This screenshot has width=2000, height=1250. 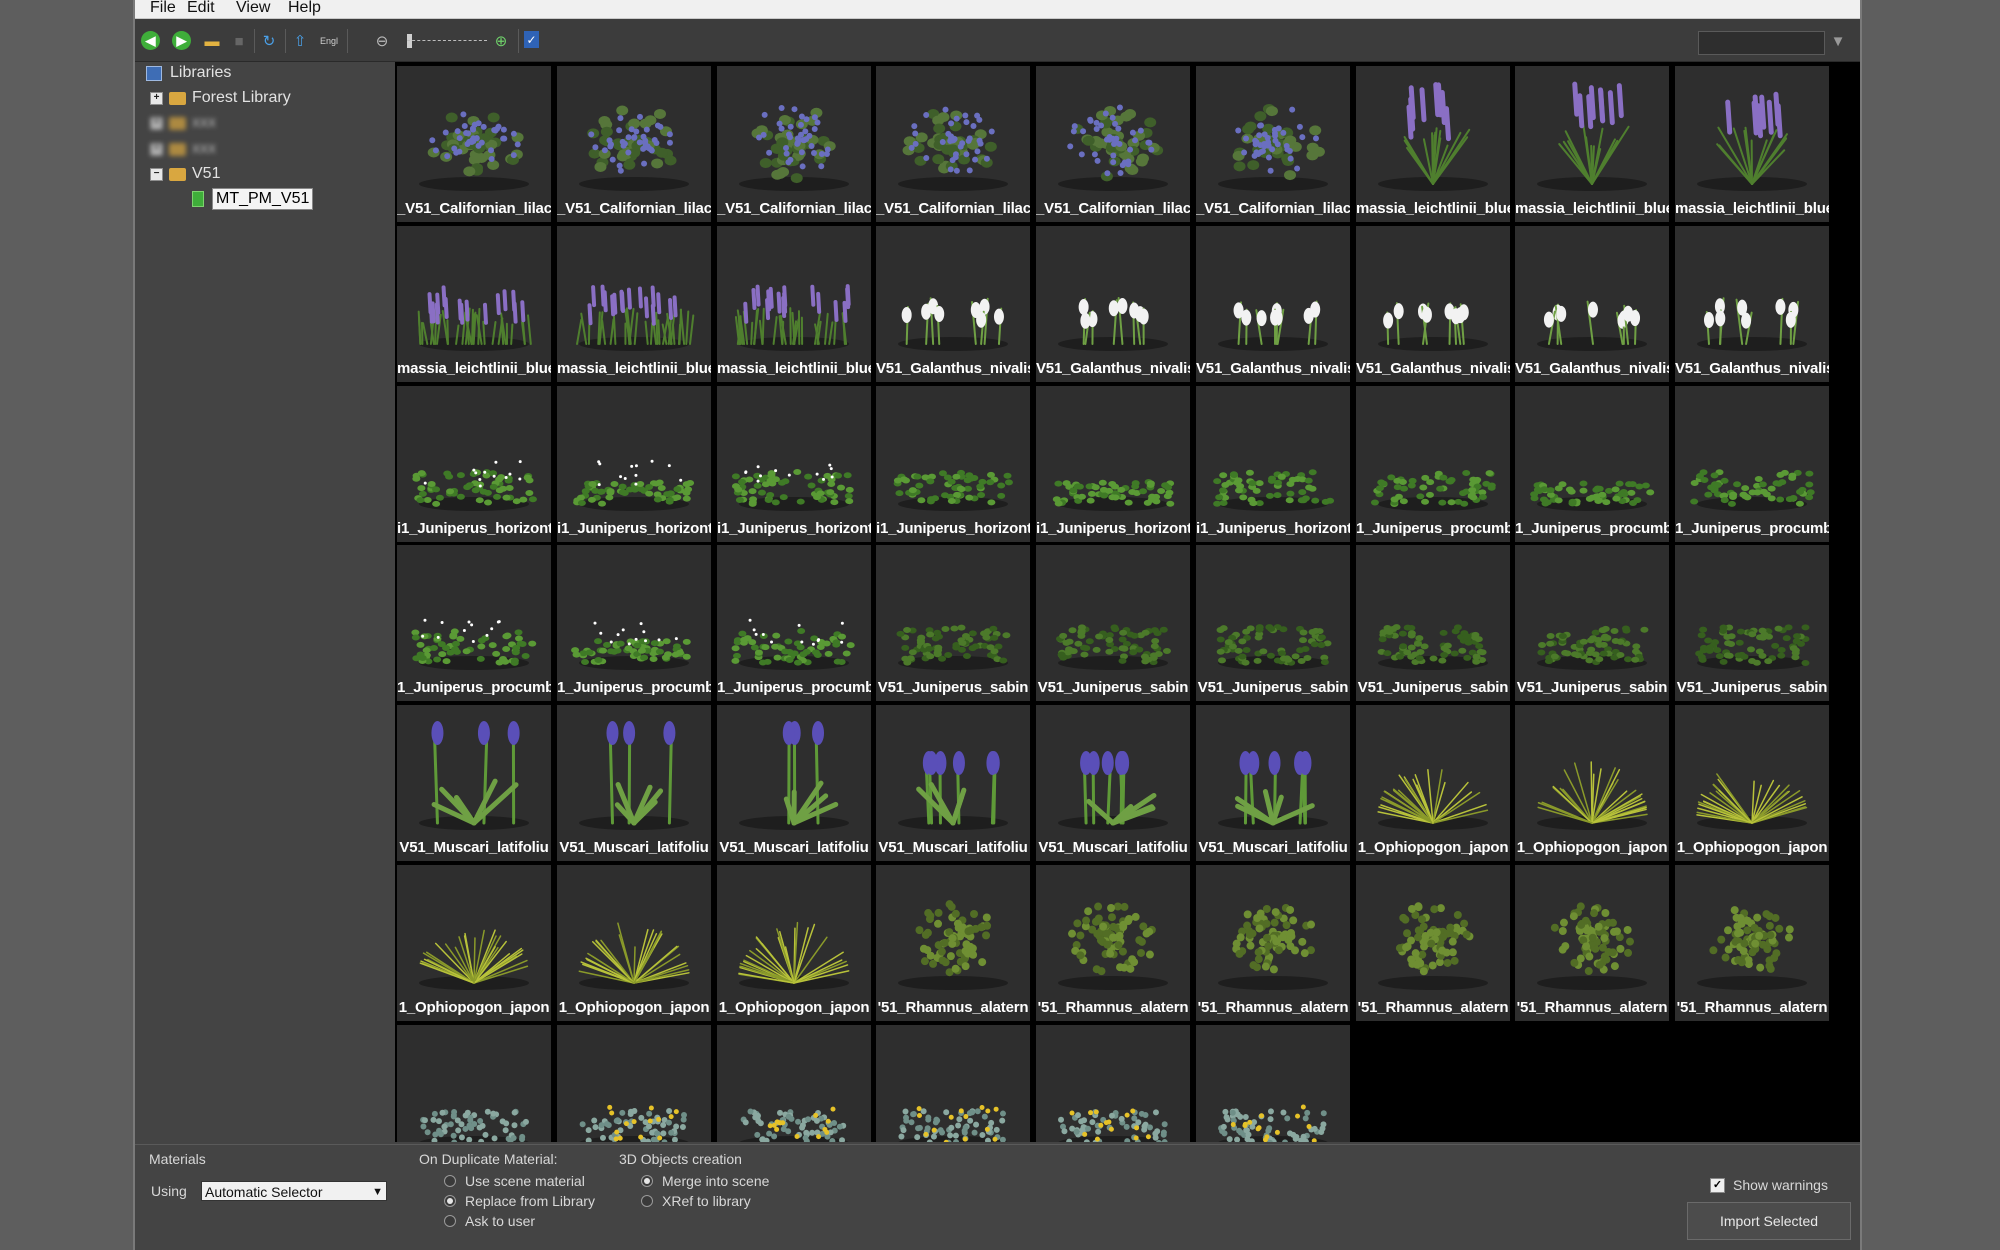 What do you see at coordinates (514, 1181) in the screenshot?
I see `radio-use-scene-material: Use scene material` at bounding box center [514, 1181].